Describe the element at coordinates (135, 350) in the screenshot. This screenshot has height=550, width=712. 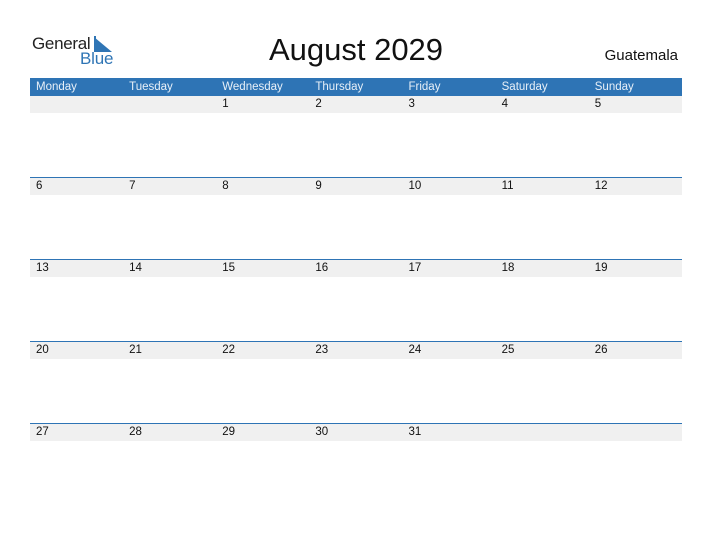
I see `day-cell: 21` at that location.